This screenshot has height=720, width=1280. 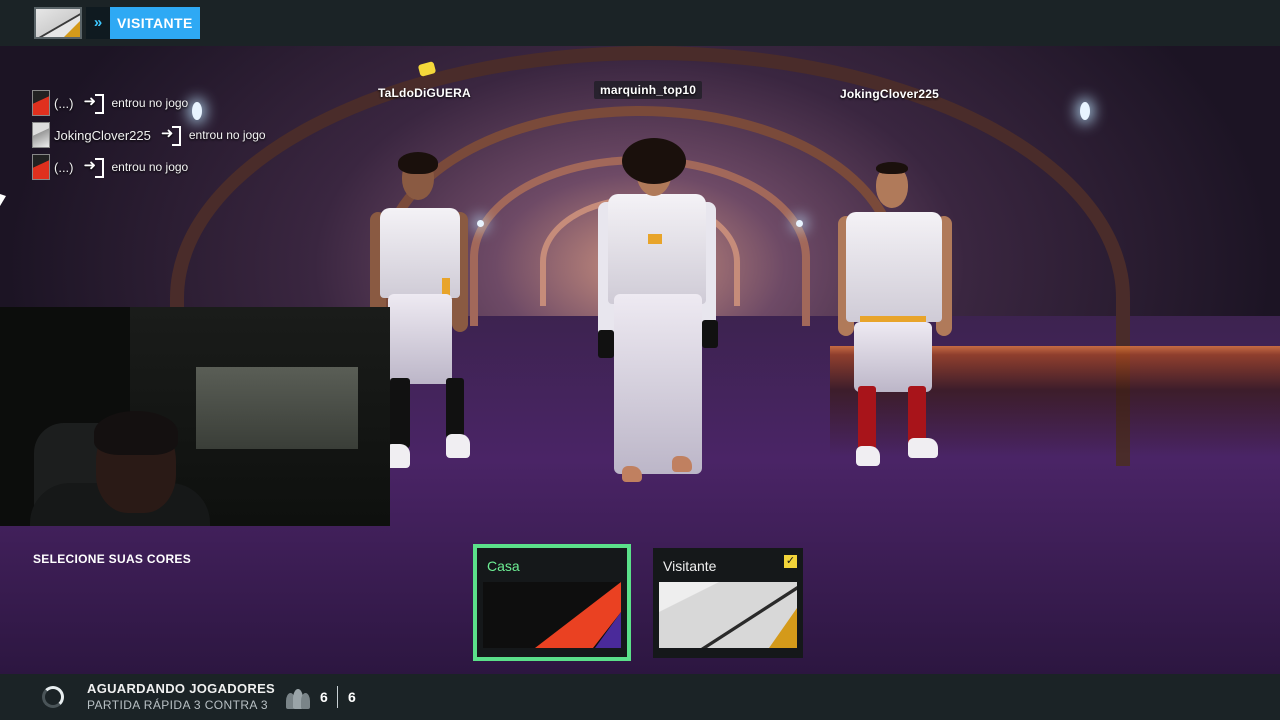 What do you see at coordinates (102, 135) in the screenshot?
I see `feed-player-name: JokingClover225` at bounding box center [102, 135].